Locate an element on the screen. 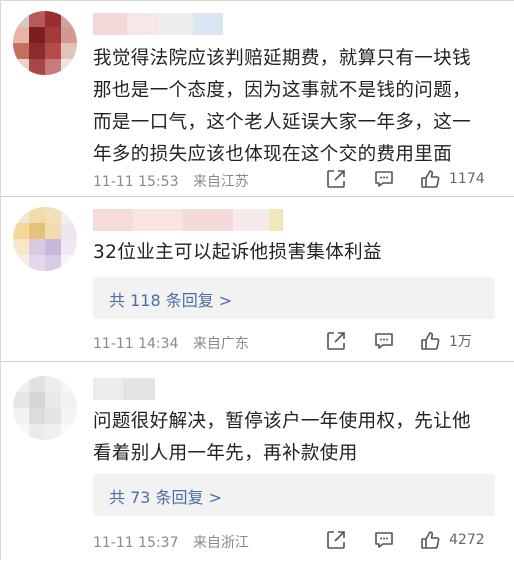 The height and width of the screenshot is (561, 514). like-count: 1174 is located at coordinates (467, 179).